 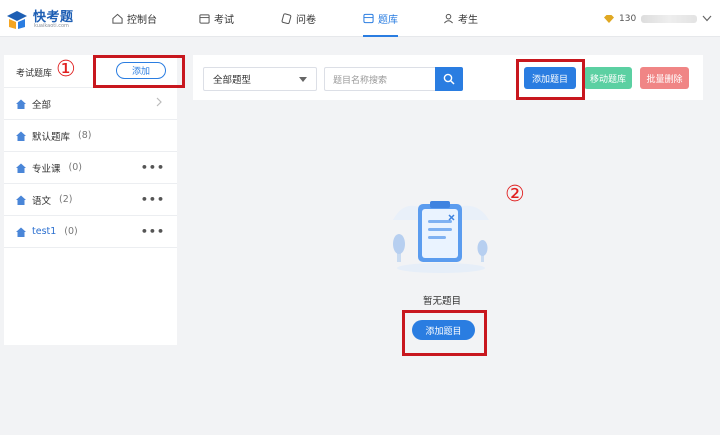 I want to click on bank-item-major: 专业课 (0) •••, so click(x=90, y=168).